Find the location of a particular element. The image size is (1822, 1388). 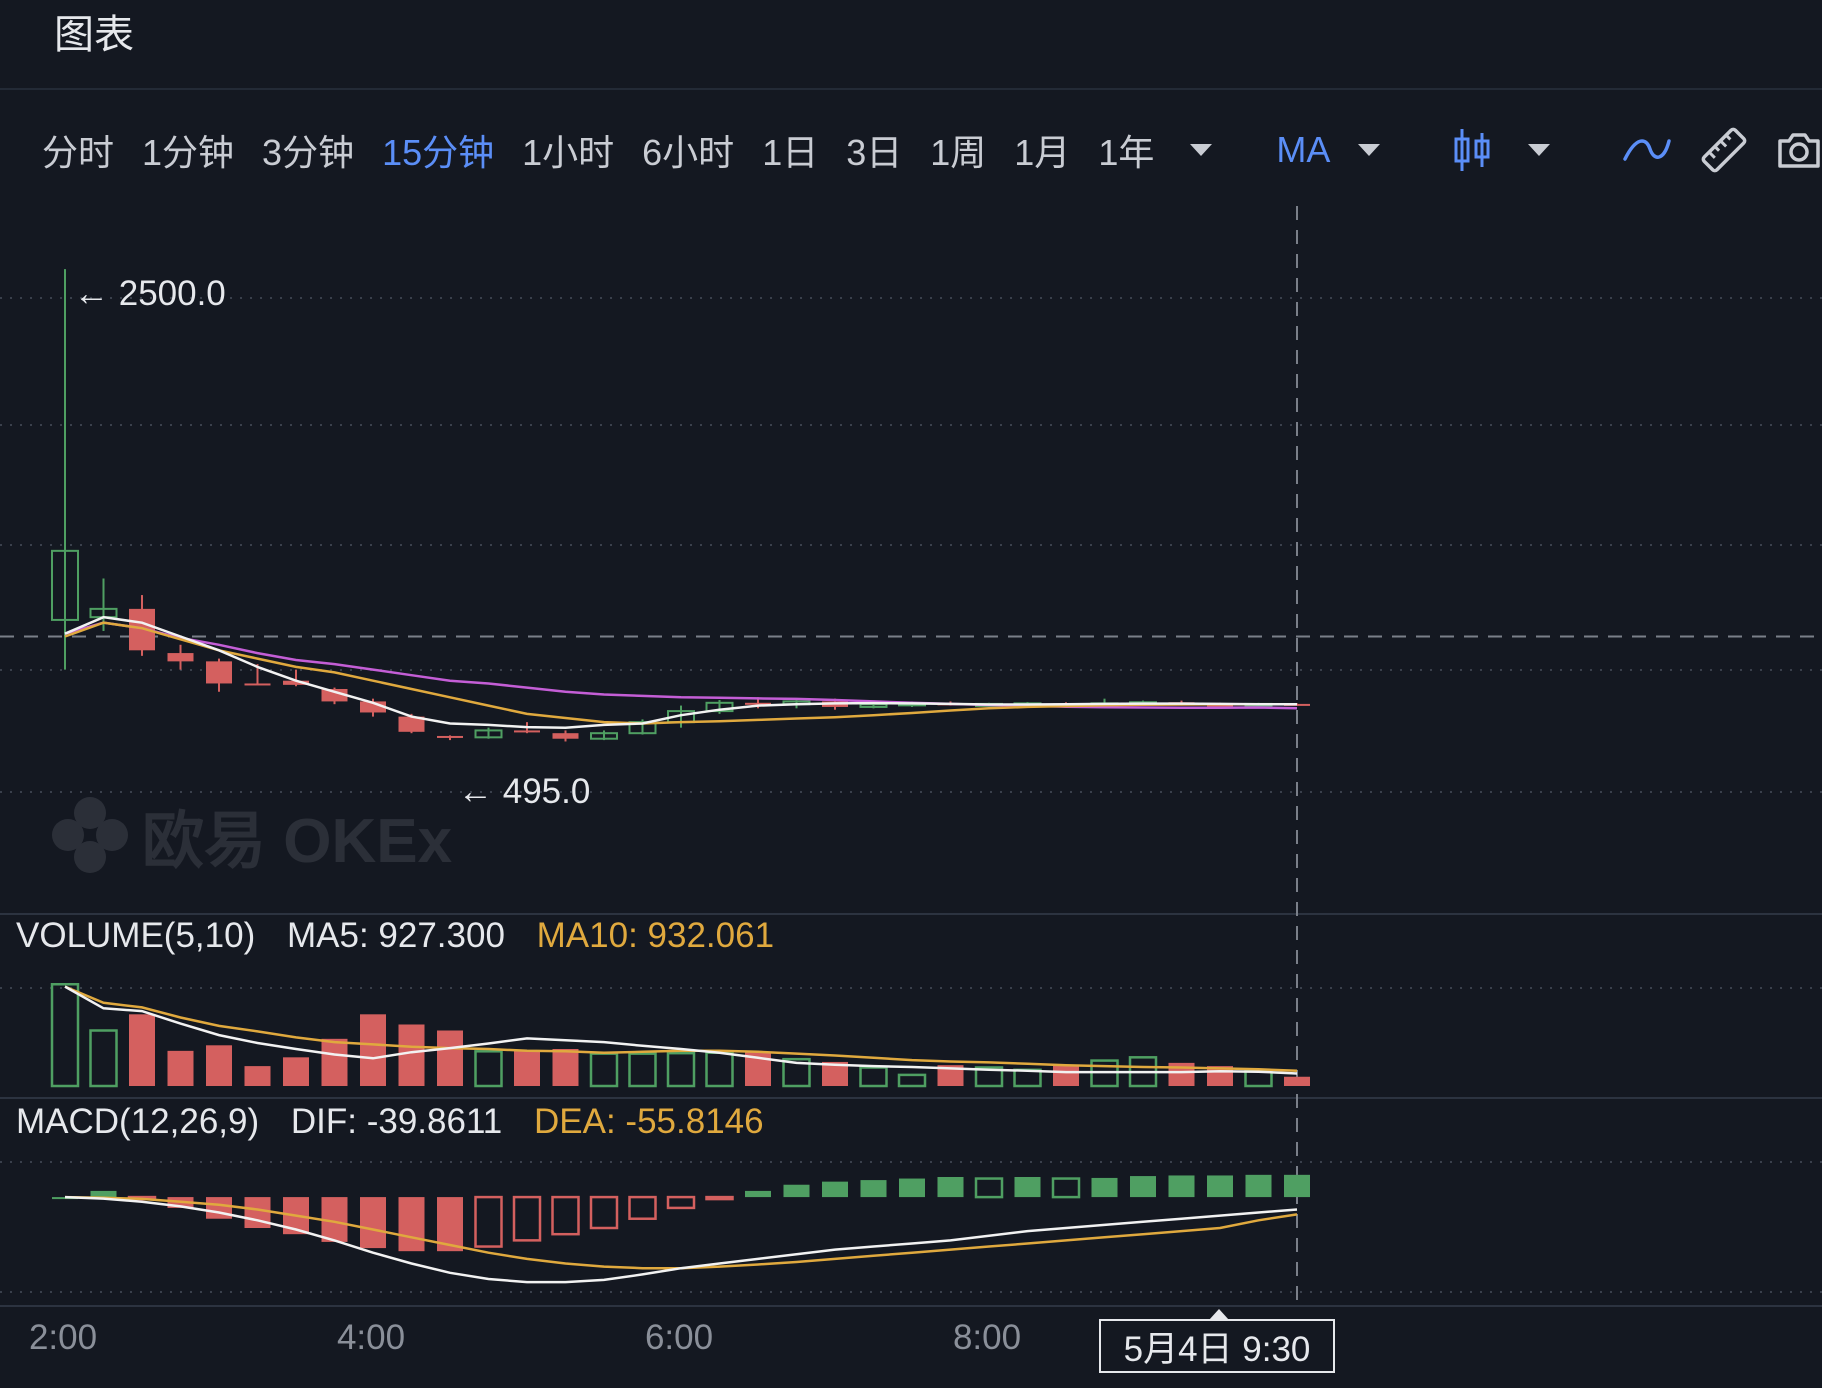

low-price-label: ← 495.0 is located at coordinates (524, 791).